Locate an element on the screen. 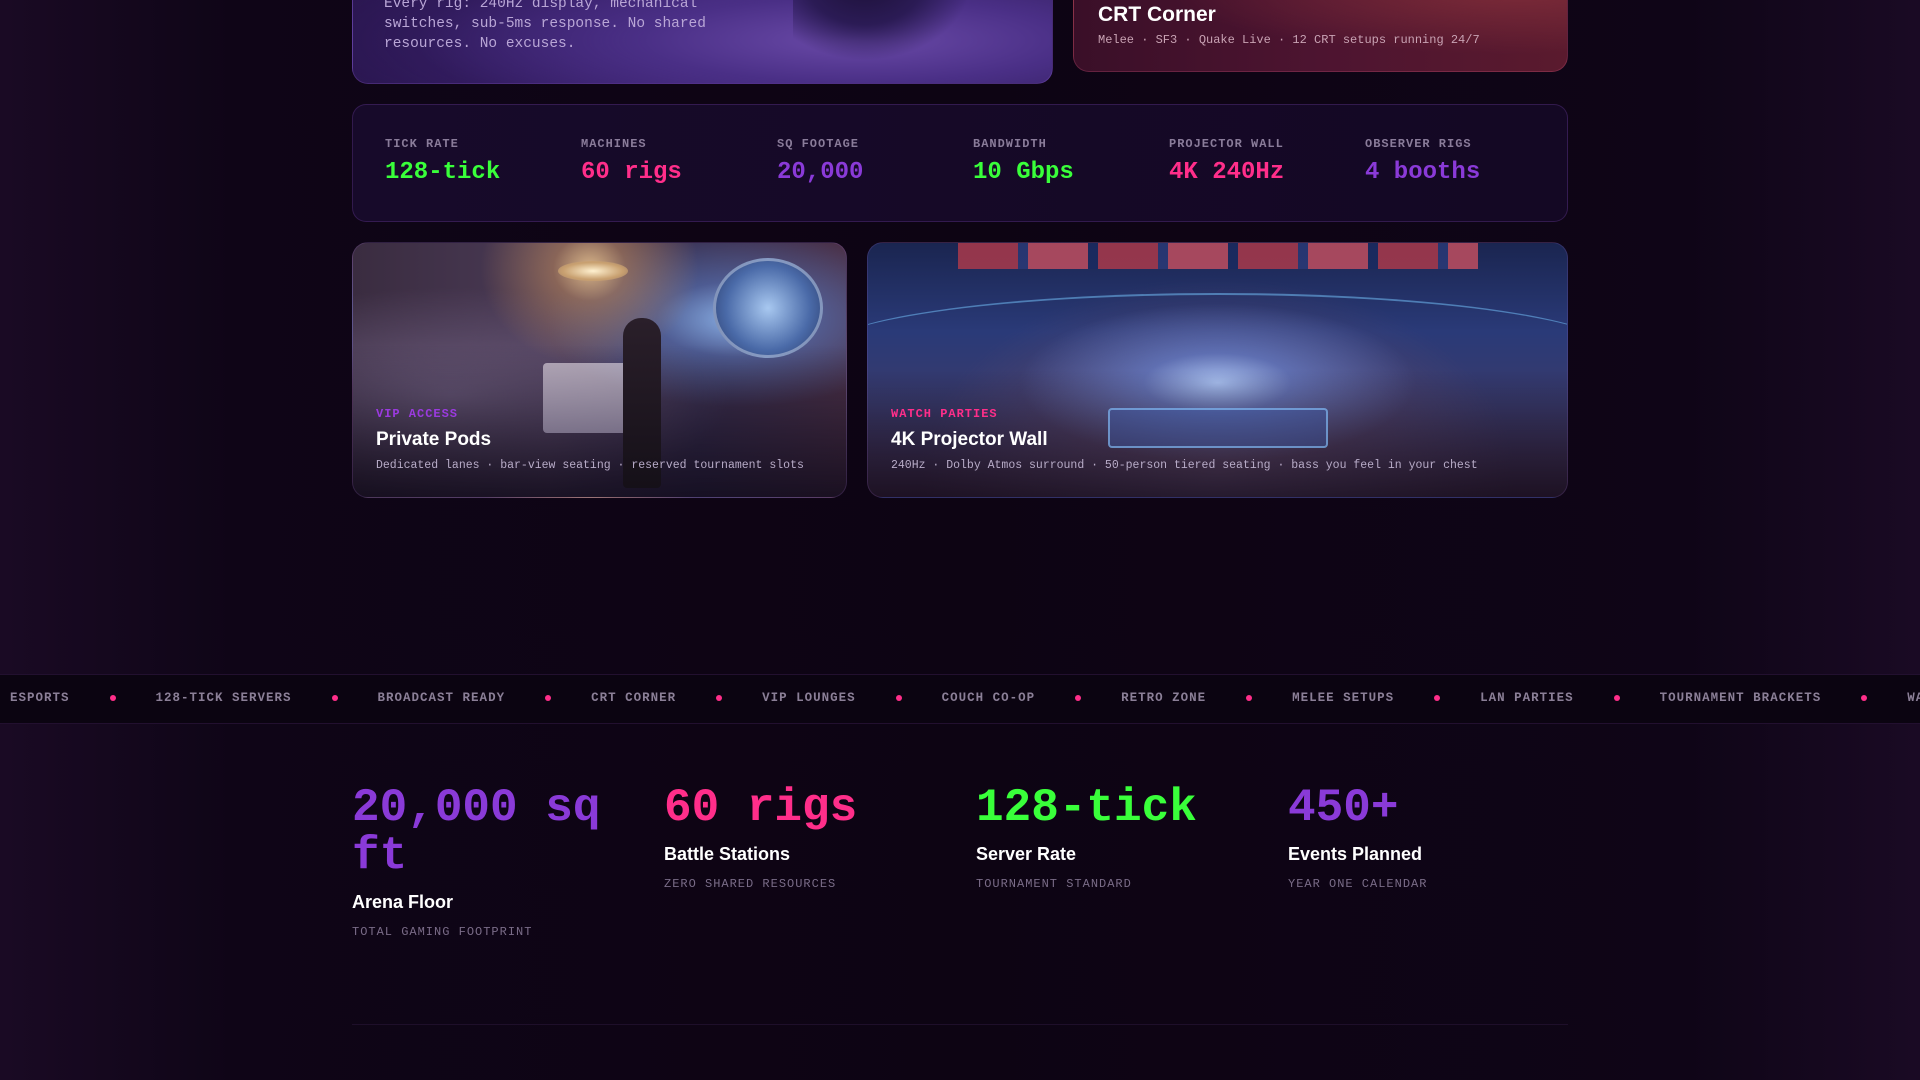  stat-sq-footage: SQ FOOTAGE 20,000 is located at coordinates (820, 161).